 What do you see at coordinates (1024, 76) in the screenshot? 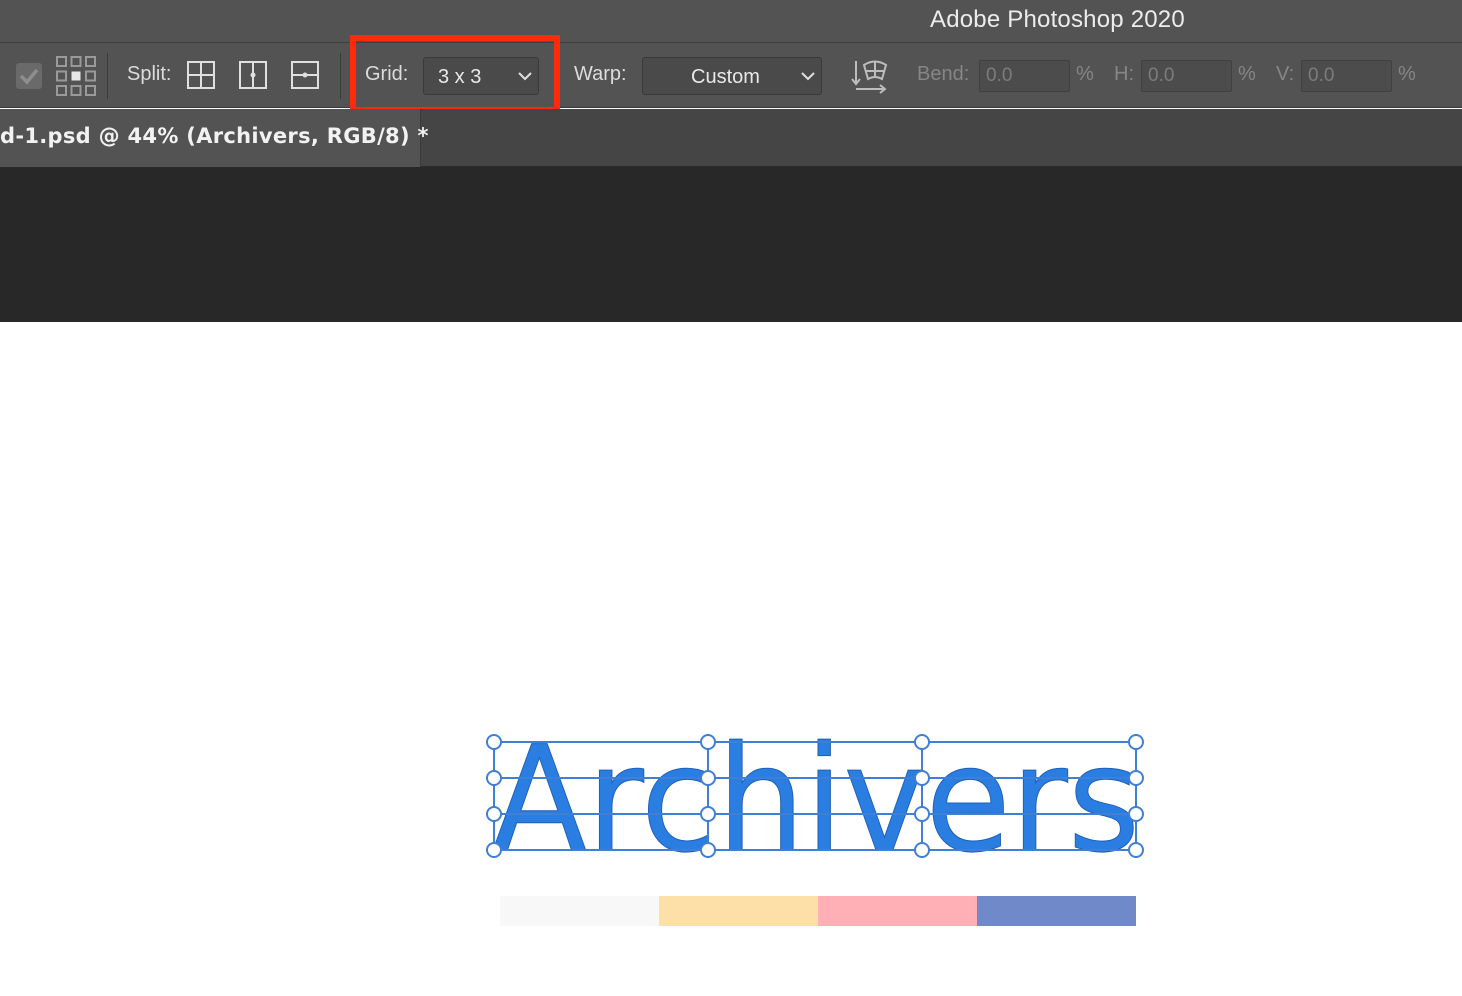
I see `bend-field: 0.0` at bounding box center [1024, 76].